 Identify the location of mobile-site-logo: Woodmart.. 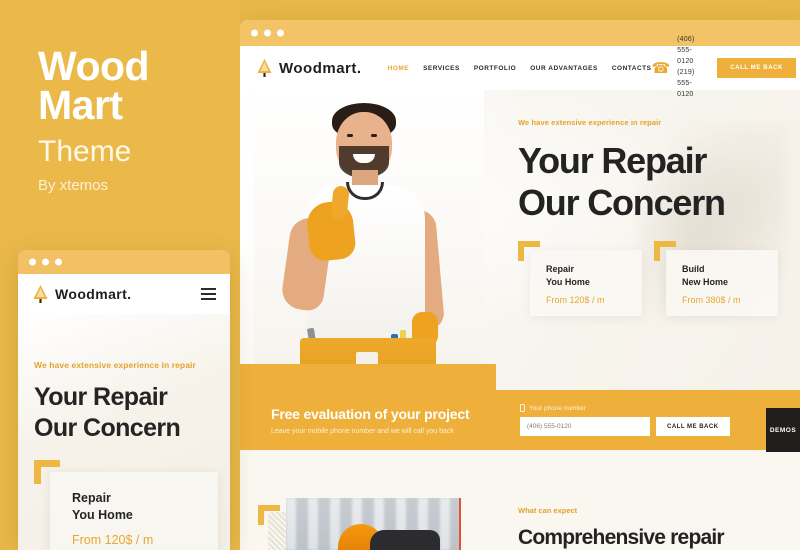
(81, 294).